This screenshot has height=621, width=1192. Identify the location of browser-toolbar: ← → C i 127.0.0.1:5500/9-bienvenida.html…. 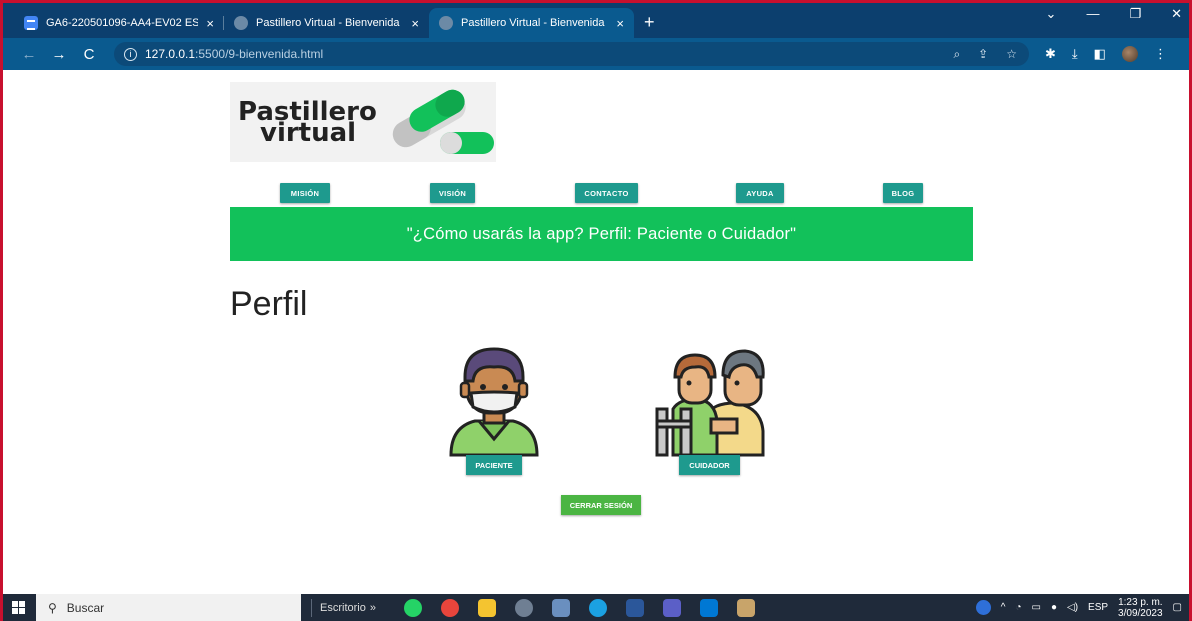
(596, 54).